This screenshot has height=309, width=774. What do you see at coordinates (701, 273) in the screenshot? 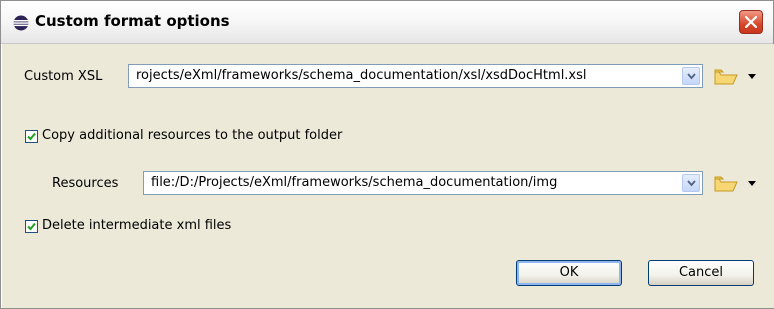
I see `cancel-button: Cancel` at bounding box center [701, 273].